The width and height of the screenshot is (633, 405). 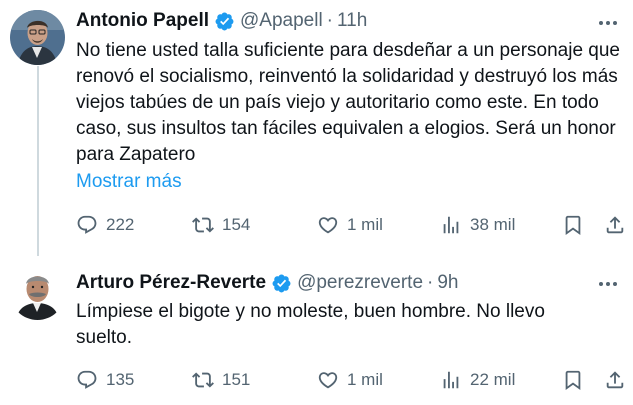 I want to click on repost-button: 154, so click(x=221, y=225).